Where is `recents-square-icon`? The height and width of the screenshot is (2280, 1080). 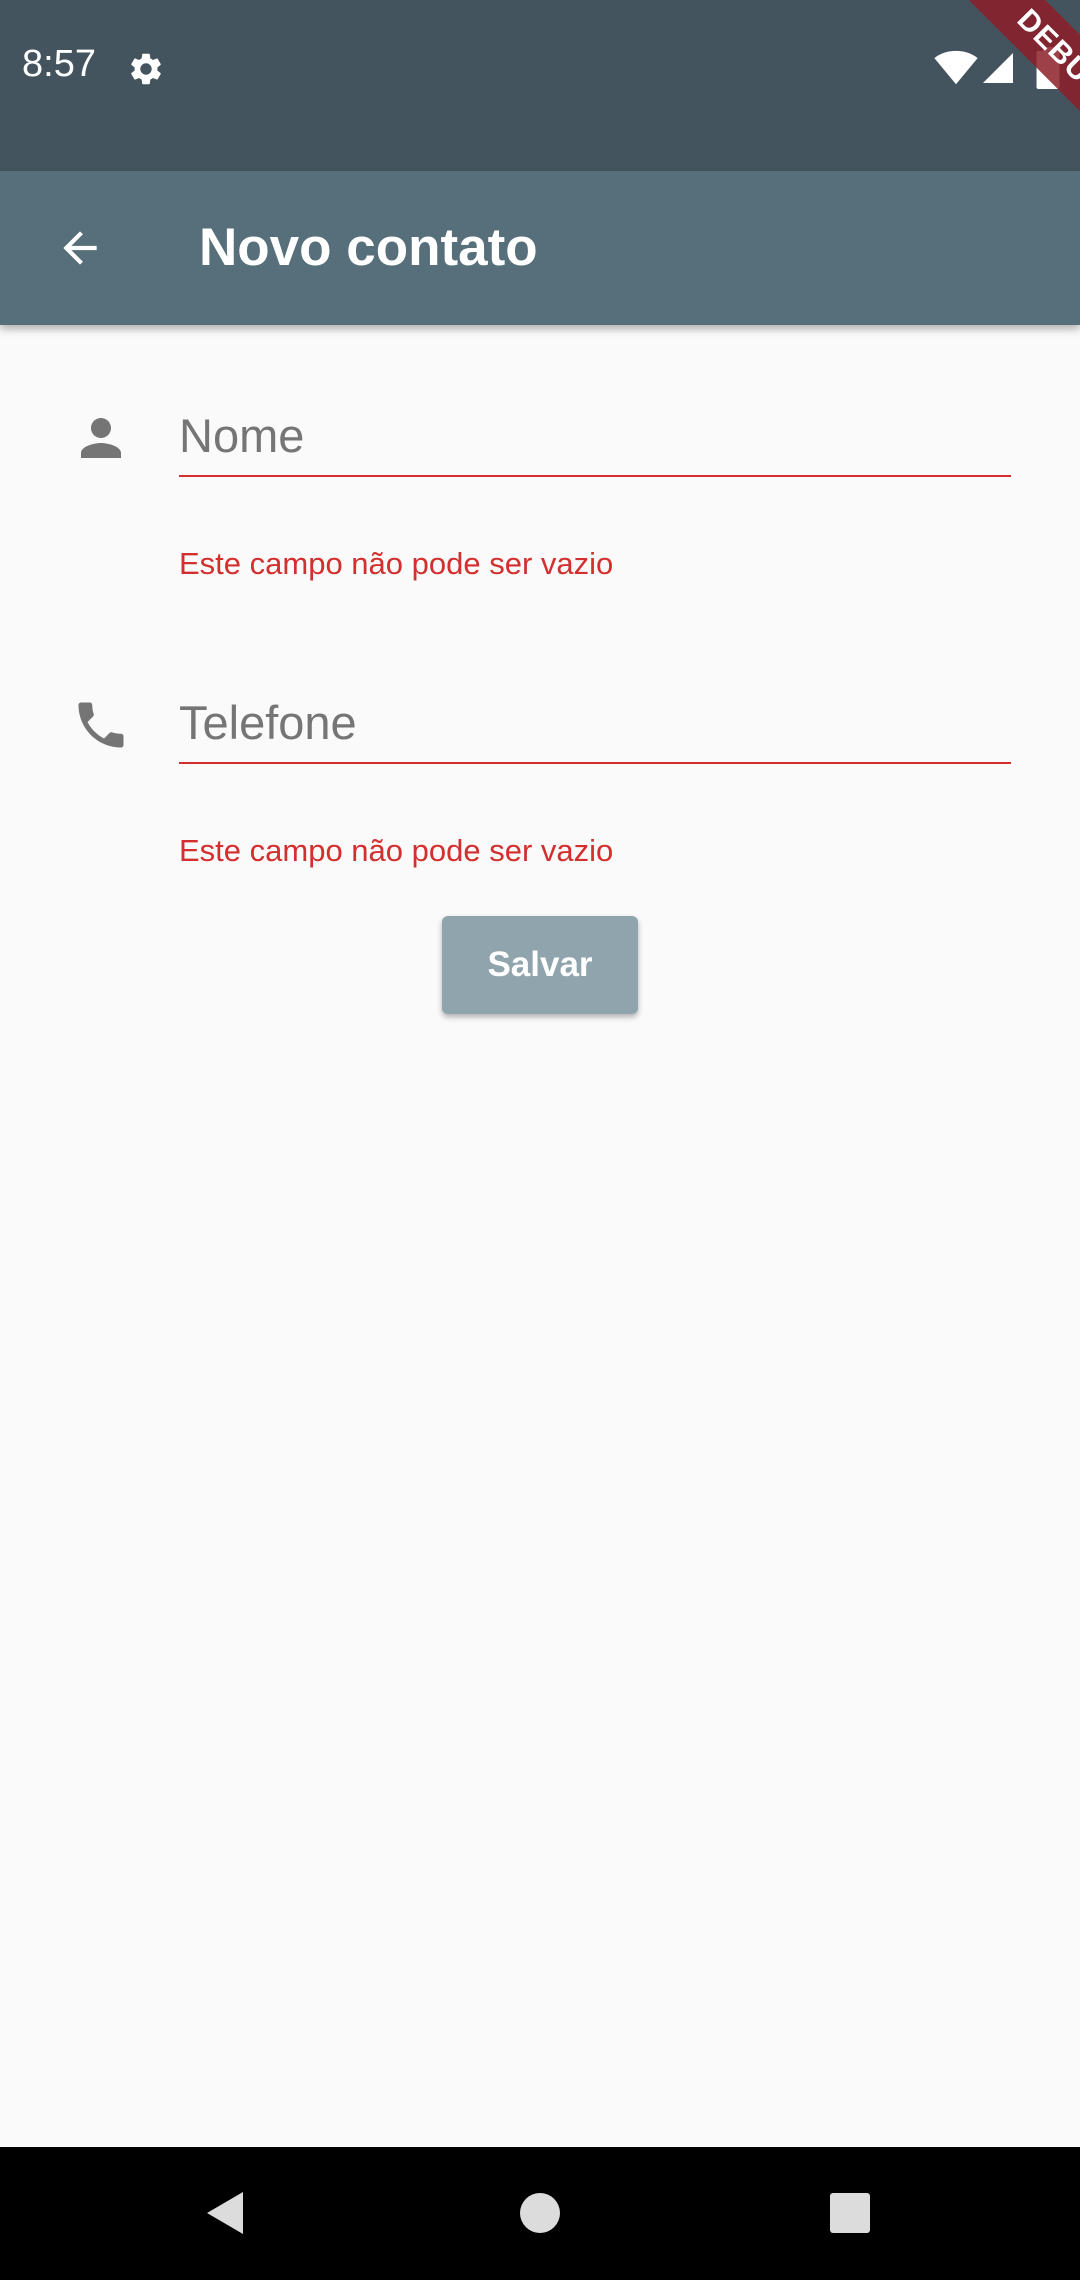 recents-square-icon is located at coordinates (850, 2213).